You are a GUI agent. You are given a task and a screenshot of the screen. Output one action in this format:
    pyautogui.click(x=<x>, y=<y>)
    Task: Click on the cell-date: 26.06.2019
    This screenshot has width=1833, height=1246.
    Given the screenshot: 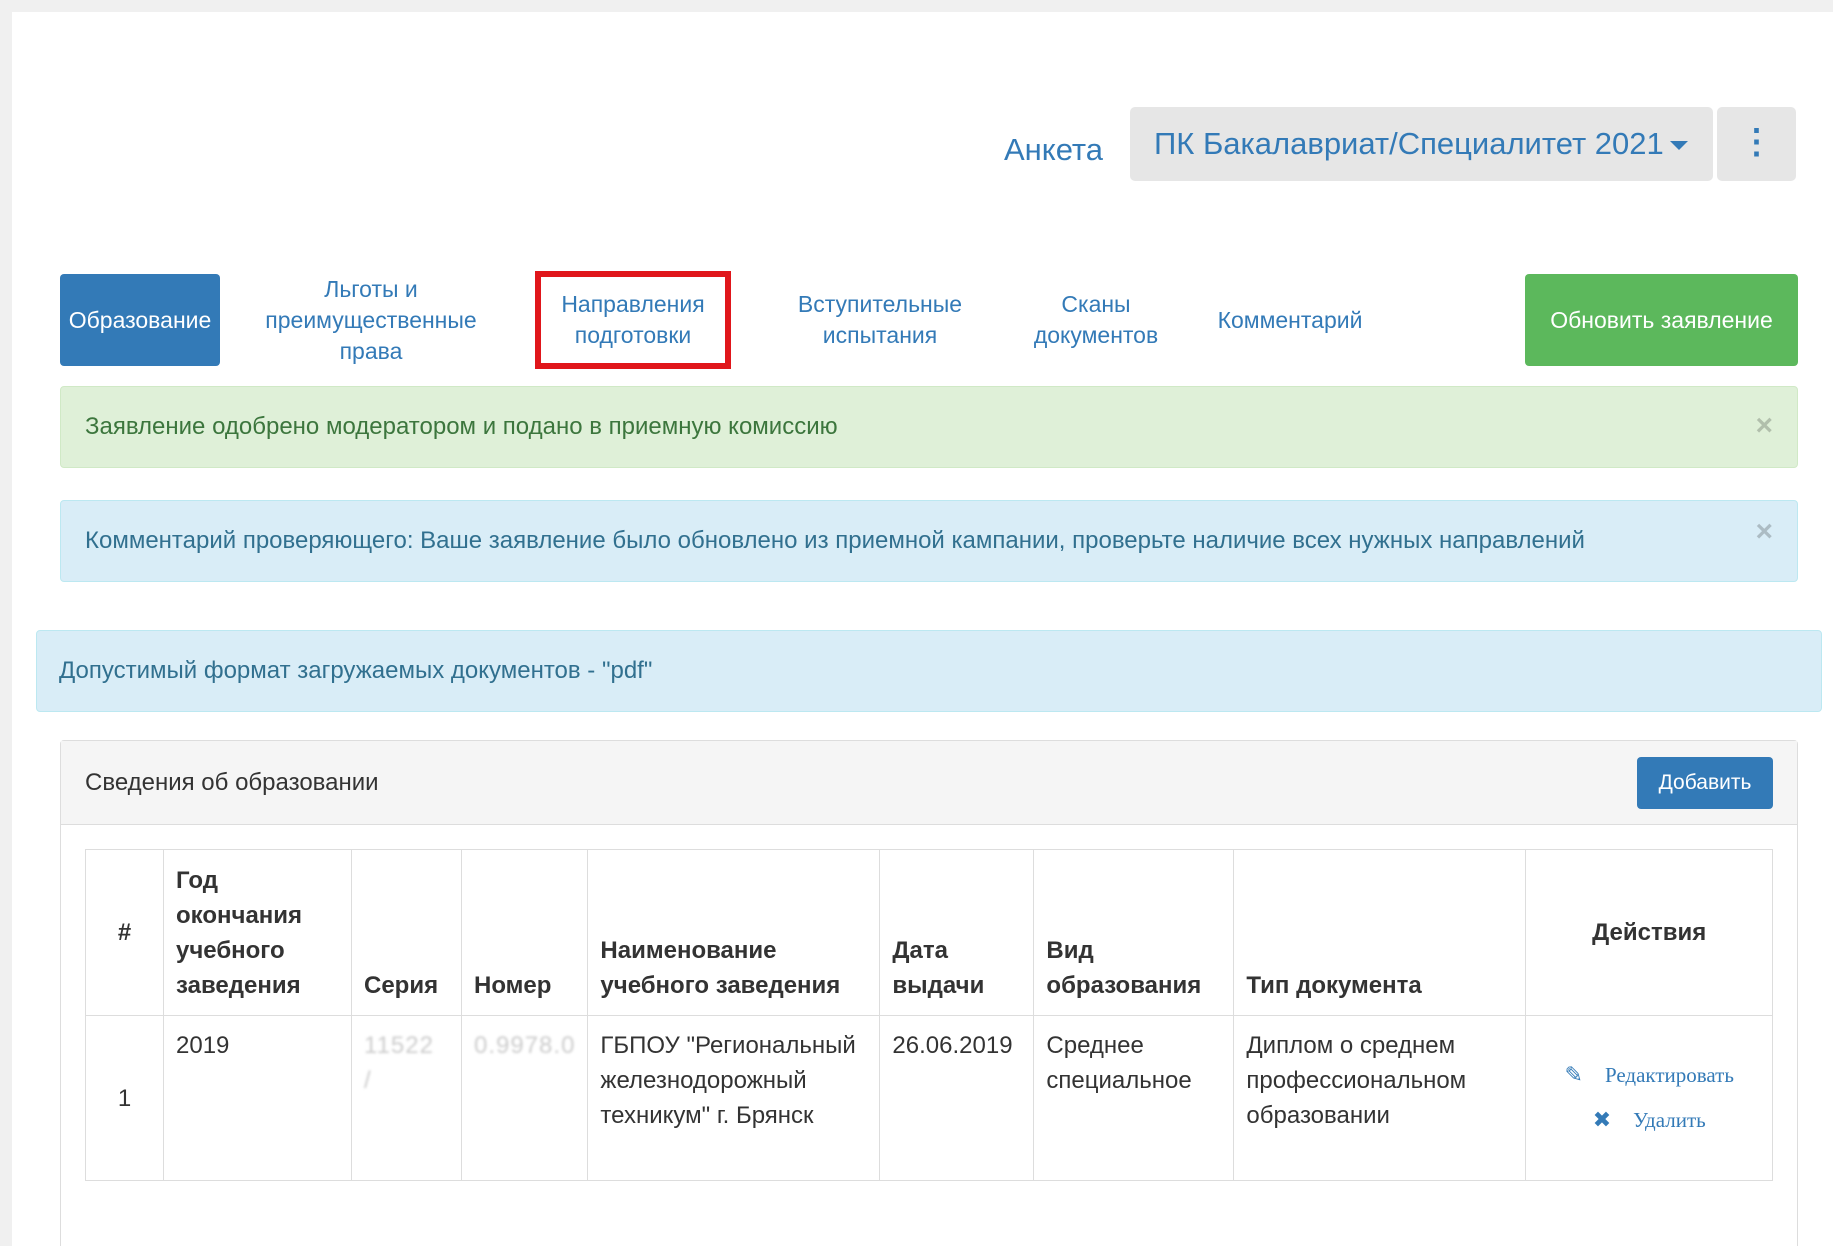 What is the action you would take?
    pyautogui.click(x=957, y=1098)
    